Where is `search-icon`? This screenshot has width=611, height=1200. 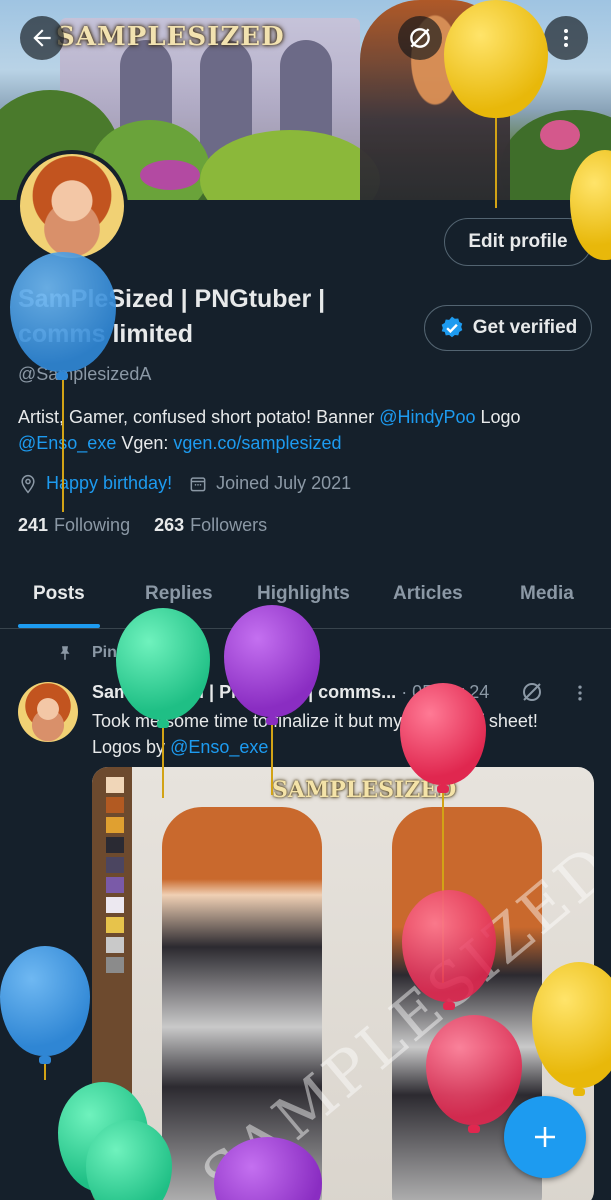
search-icon is located at coordinates (492, 38).